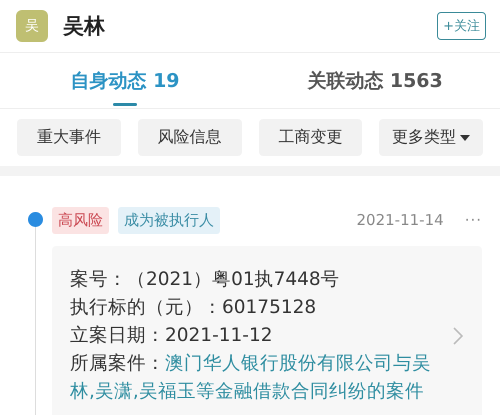  I want to click on event-date: 2021-11-14, so click(400, 220).